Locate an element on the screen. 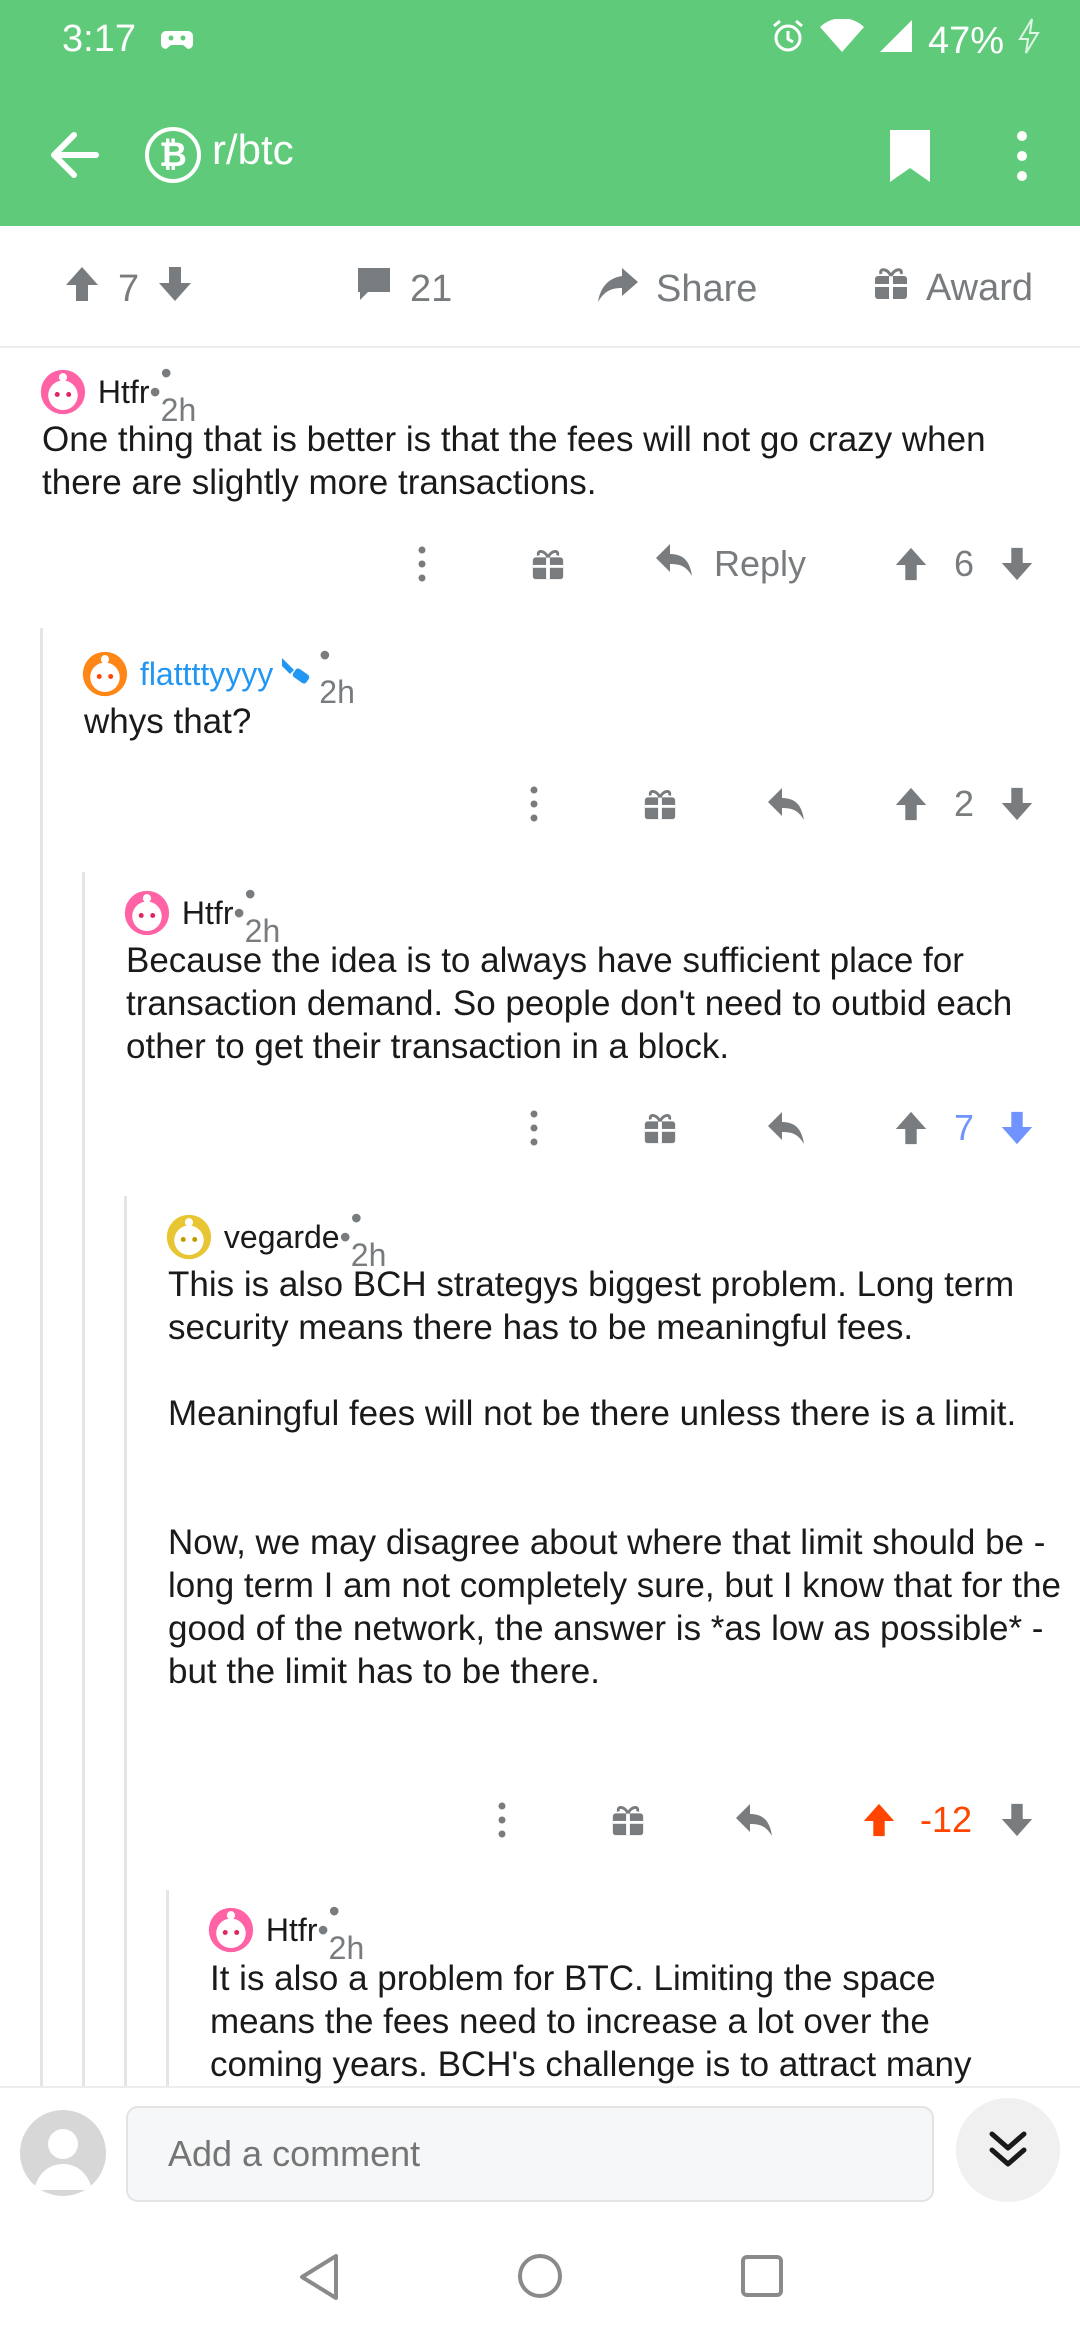  share-arrow-icon is located at coordinates (618, 289).